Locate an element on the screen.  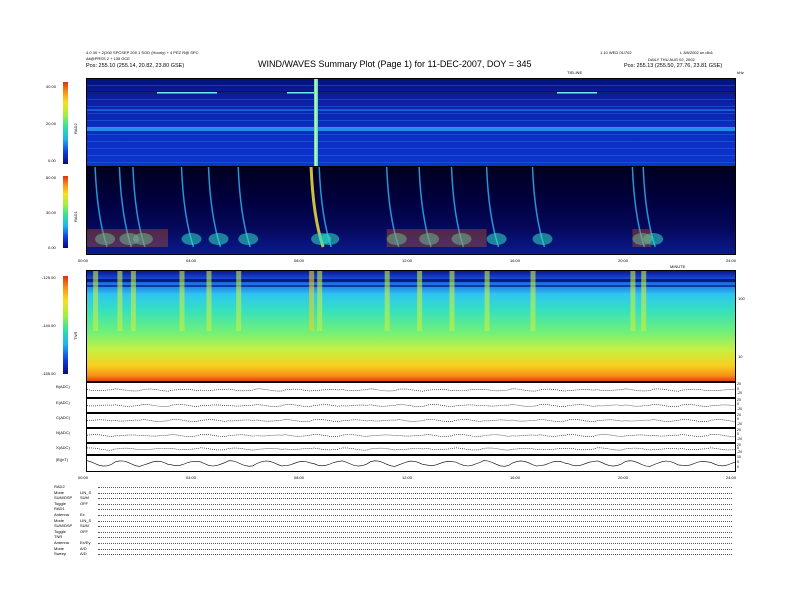
strip-label: C(ADC) is located at coordinates (63, 417).